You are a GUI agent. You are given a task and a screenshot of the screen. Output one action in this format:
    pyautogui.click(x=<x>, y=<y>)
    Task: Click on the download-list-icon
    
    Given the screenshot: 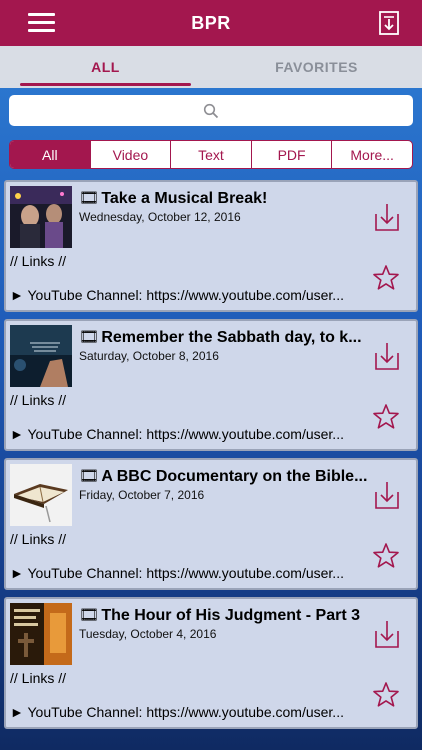 What is the action you would take?
    pyautogui.click(x=389, y=23)
    